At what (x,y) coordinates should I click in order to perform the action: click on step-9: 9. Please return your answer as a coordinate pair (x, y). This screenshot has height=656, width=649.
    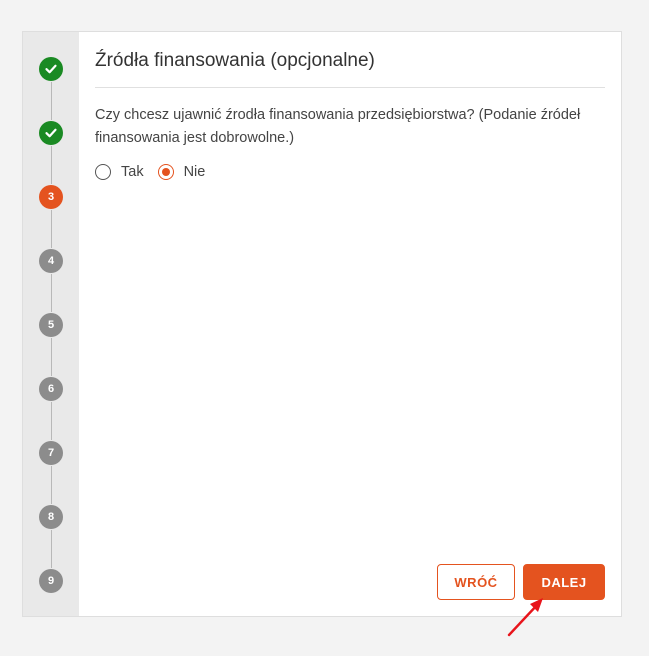
    Looking at the image, I should click on (51, 581).